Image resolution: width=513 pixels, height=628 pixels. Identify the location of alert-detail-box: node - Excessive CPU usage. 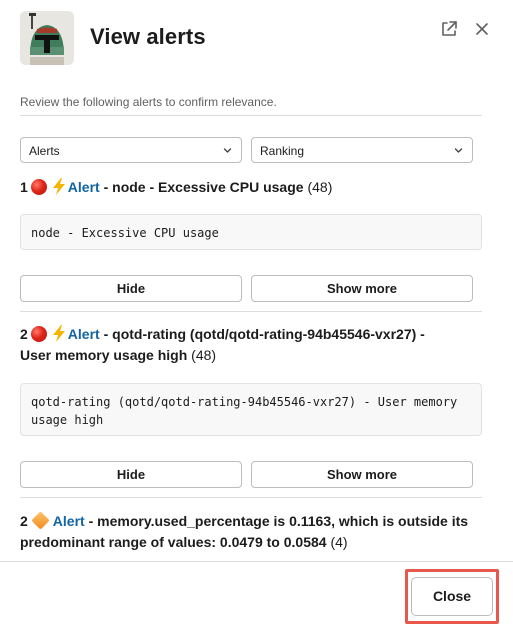
(251, 232).